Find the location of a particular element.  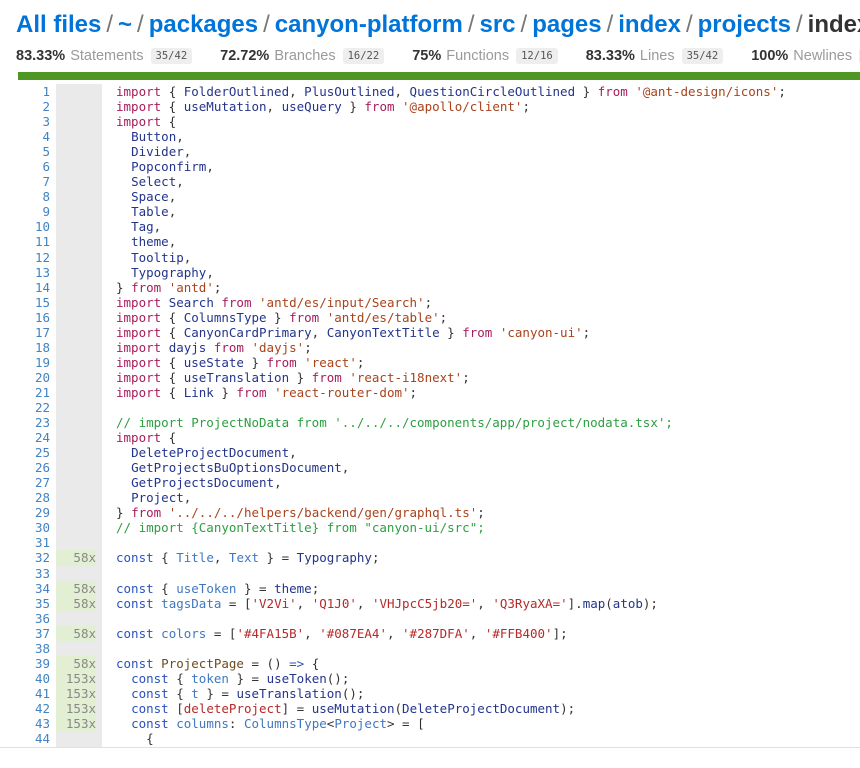

code-line: theme, is located at coordinates (488, 241).